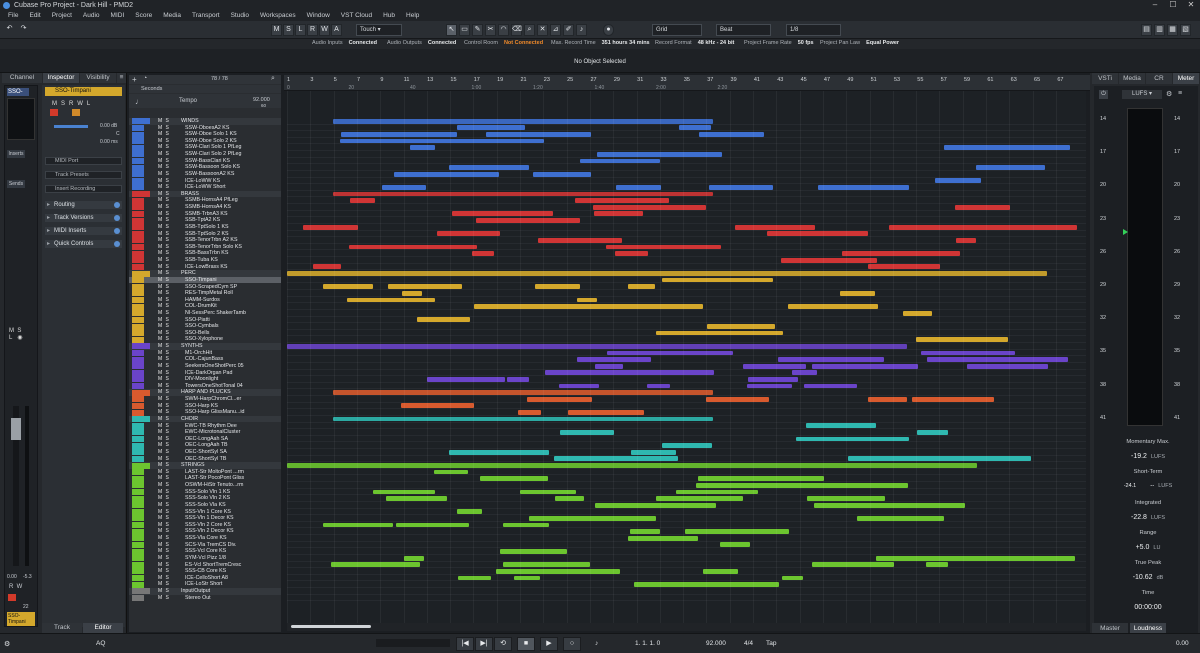 This screenshot has width=1200, height=653. I want to click on track-row: M S OSWM-HiStr Tenuto...rm, so click(205, 485).